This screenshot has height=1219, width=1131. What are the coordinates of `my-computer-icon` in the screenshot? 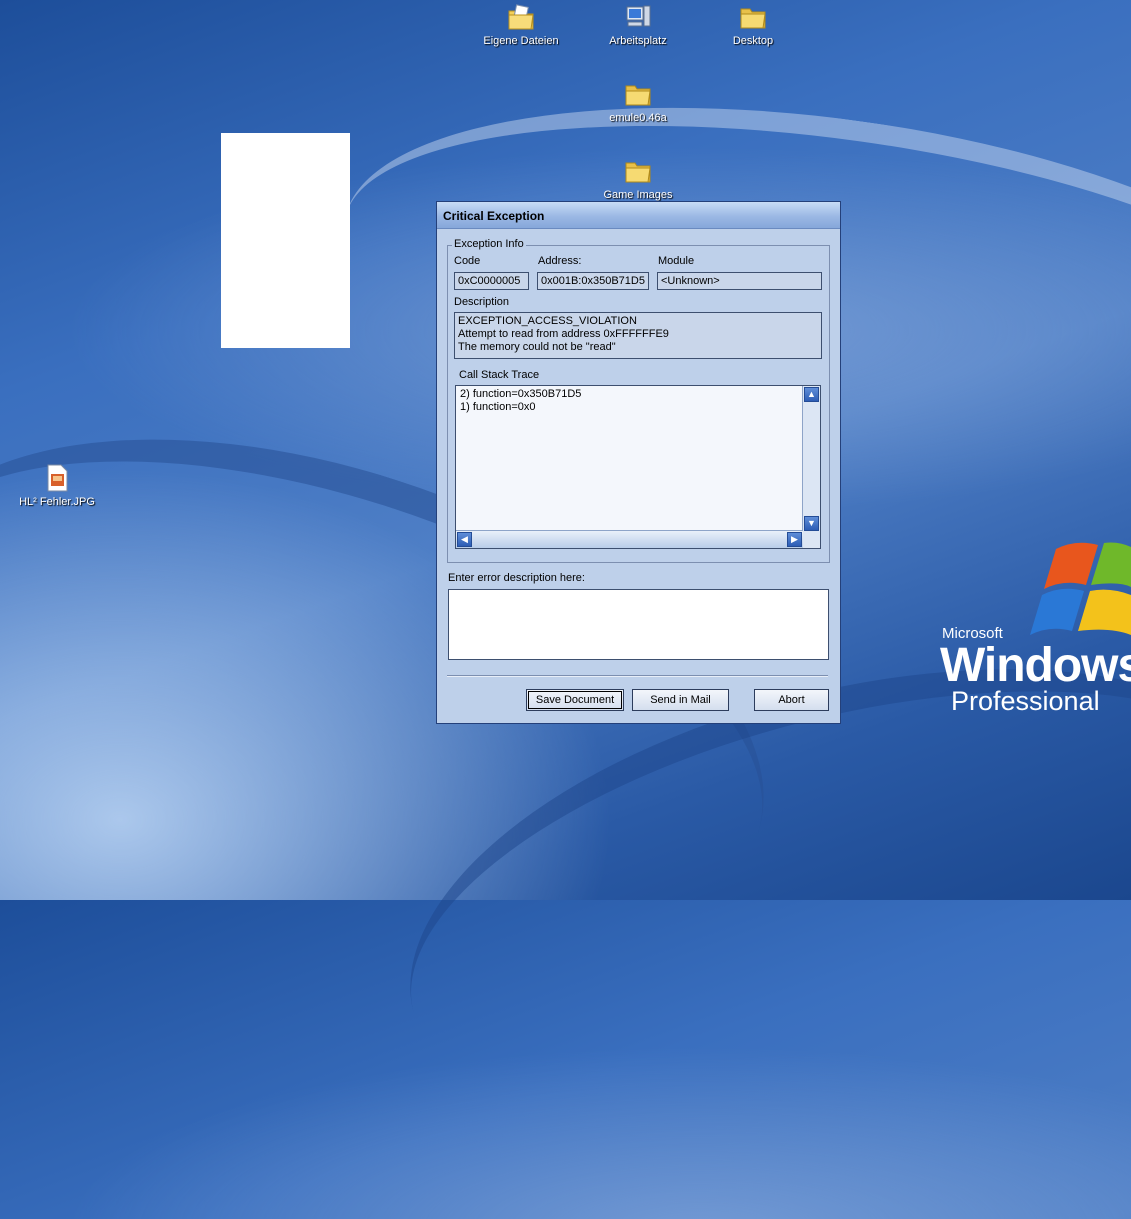 It's located at (638, 16).